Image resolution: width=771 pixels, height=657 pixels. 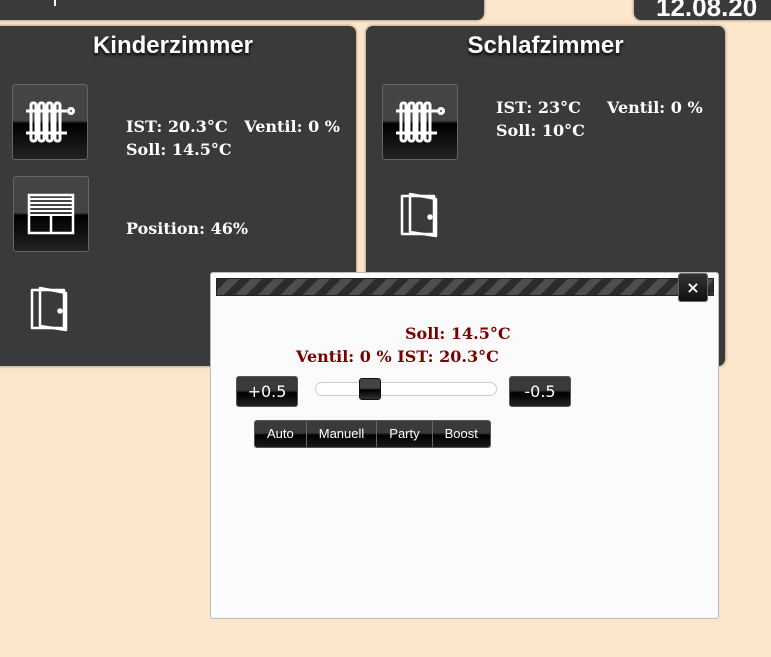 What do you see at coordinates (540, 130) in the screenshot?
I see `soll-value: Soll: 10°C` at bounding box center [540, 130].